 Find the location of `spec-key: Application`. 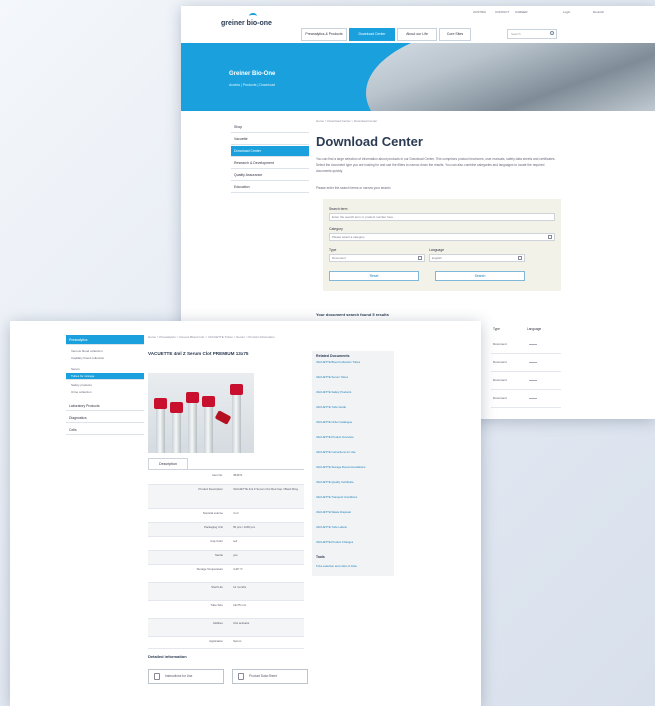

spec-key: Application is located at coordinates (216, 641).